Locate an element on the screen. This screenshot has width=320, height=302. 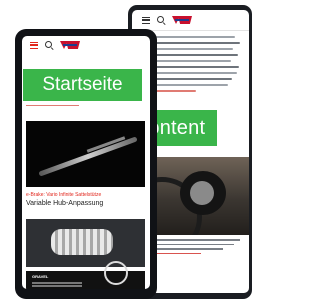
seatpost-product-photo is located at coordinates (85, 154).